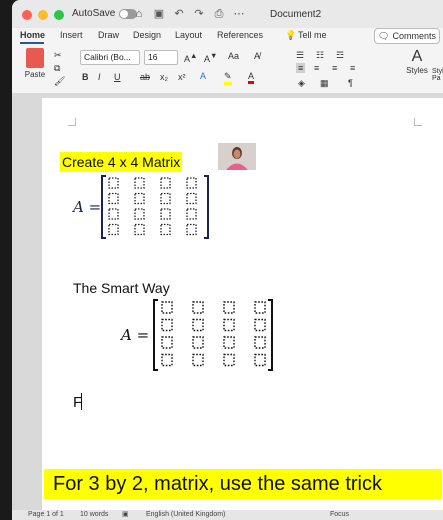 The width and height of the screenshot is (443, 520). I want to click on page-count: Page 1 of 1, so click(46, 514).